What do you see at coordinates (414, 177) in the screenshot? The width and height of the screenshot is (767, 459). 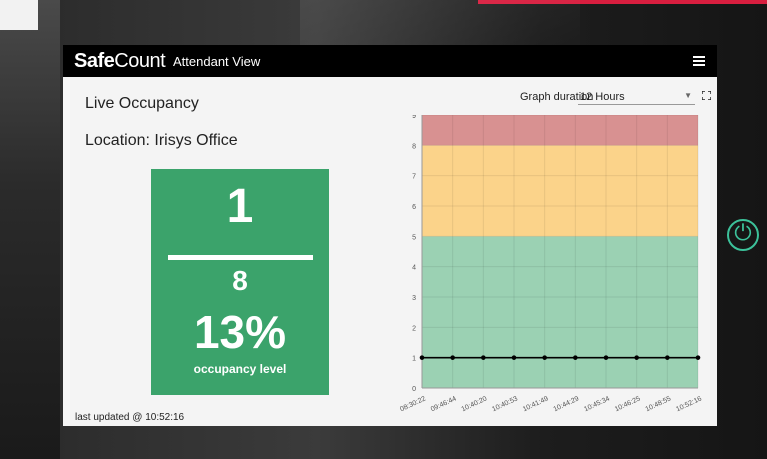 I see `y-tick-label: 7` at bounding box center [414, 177].